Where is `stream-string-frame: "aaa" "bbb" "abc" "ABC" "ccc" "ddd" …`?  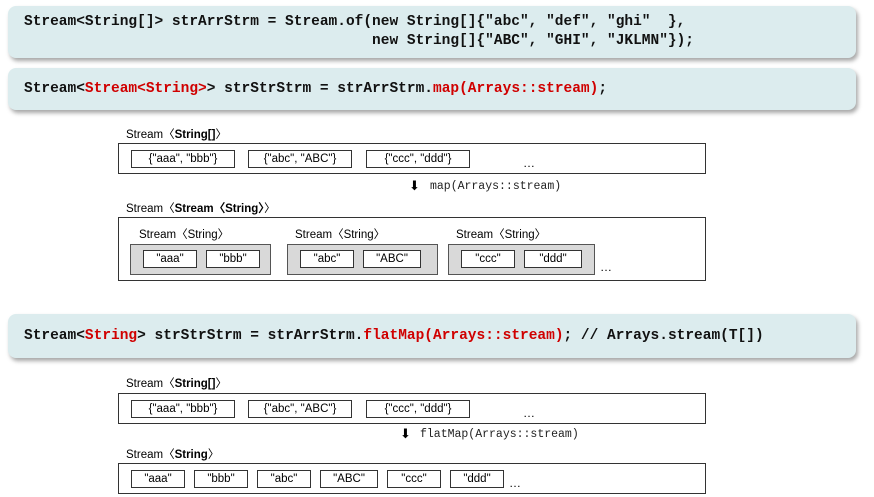 stream-string-frame: "aaa" "bbb" "abc" "ABC" "ccc" "ddd" … is located at coordinates (412, 478).